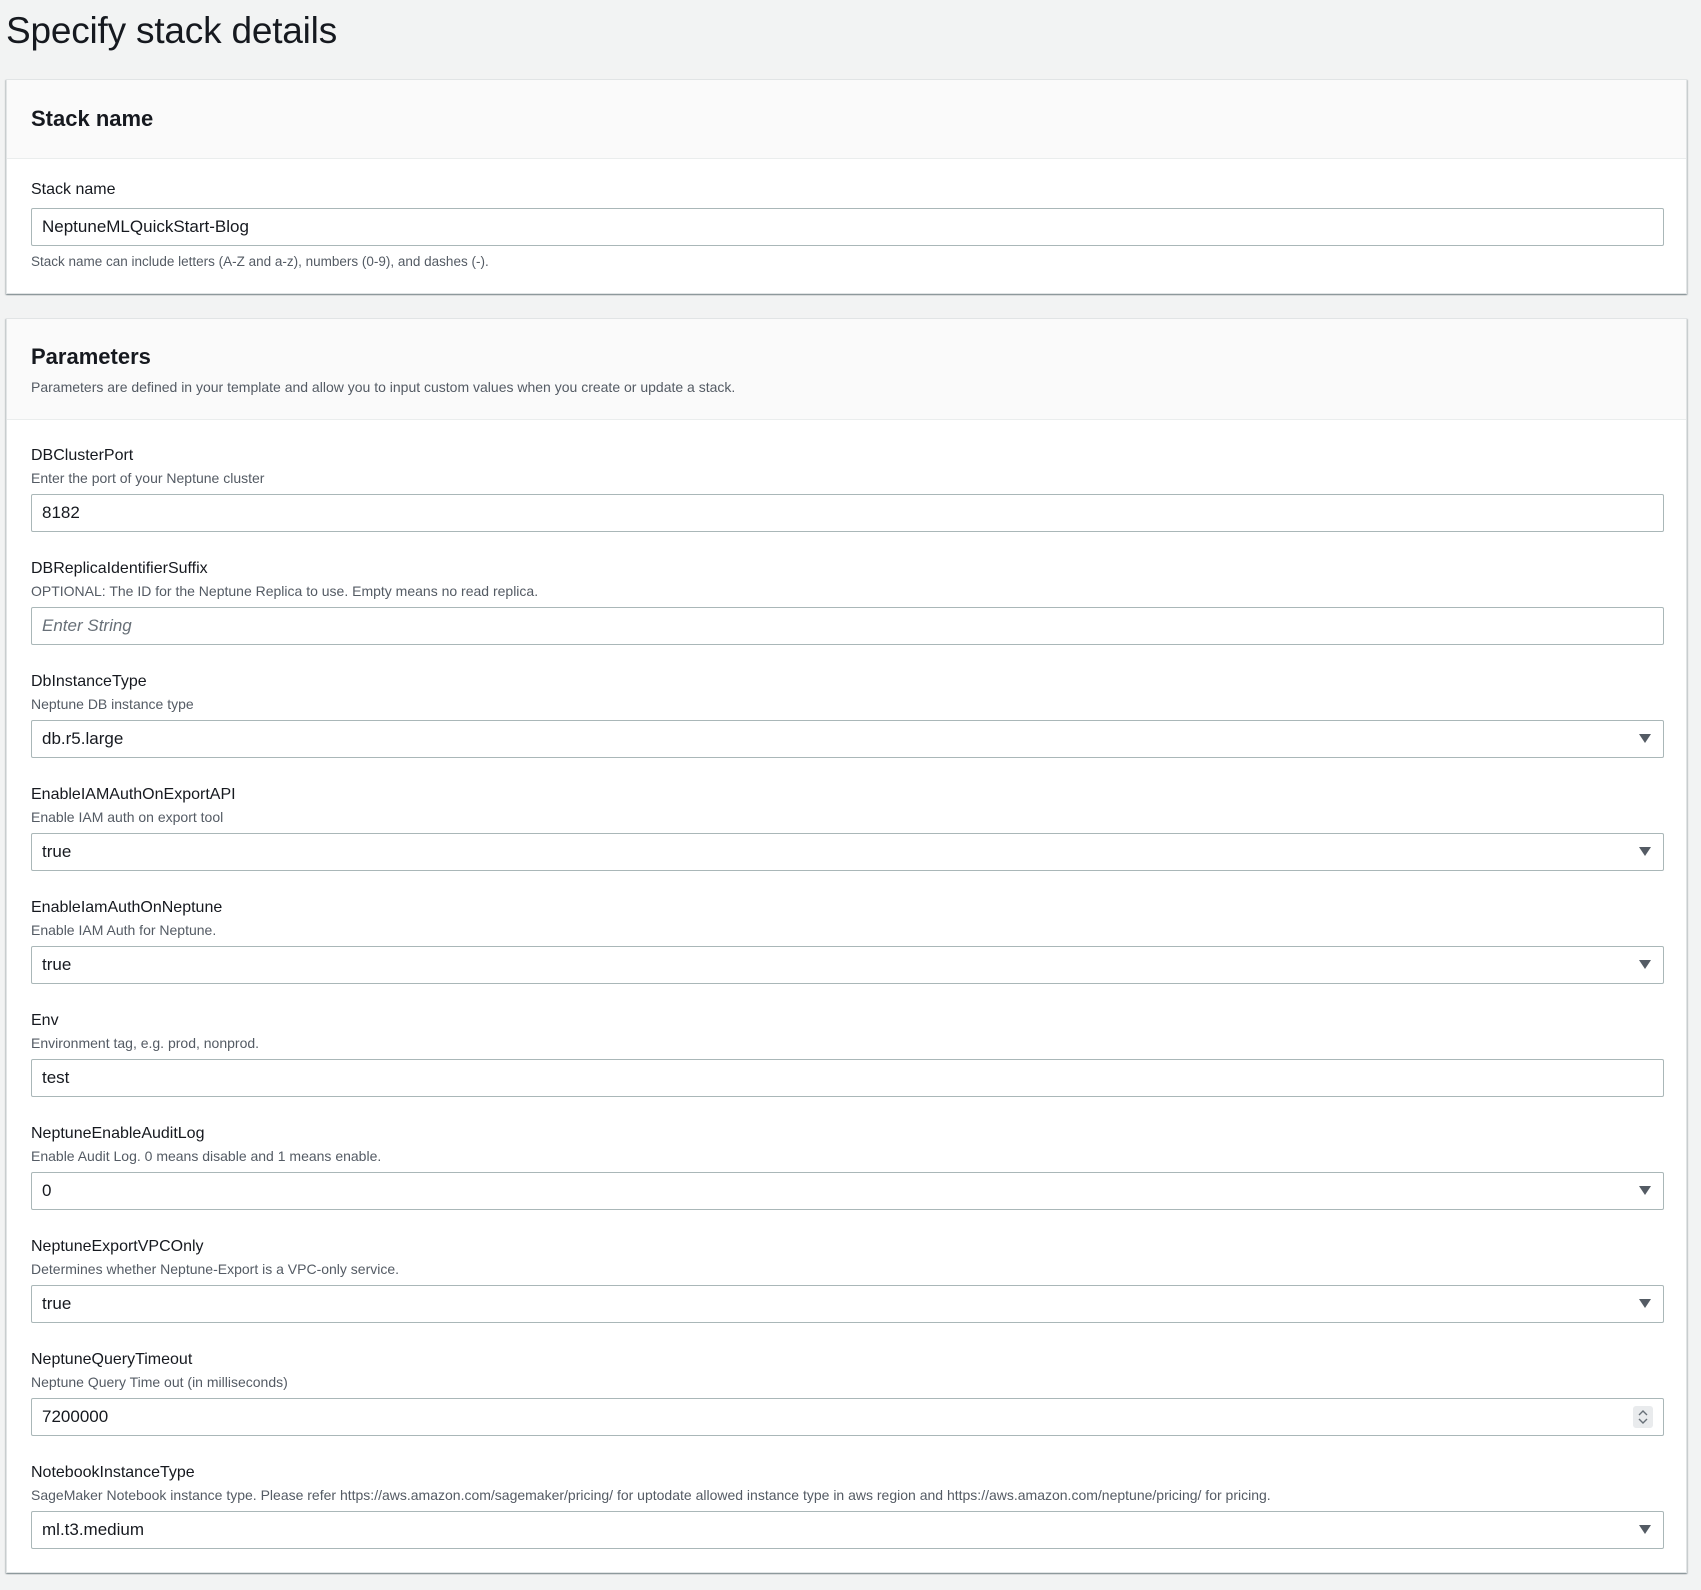 Image resolution: width=1701 pixels, height=1590 pixels. What do you see at coordinates (133, 794) in the screenshot?
I see `param-label: EnableIAMAuthOnExportAPI` at bounding box center [133, 794].